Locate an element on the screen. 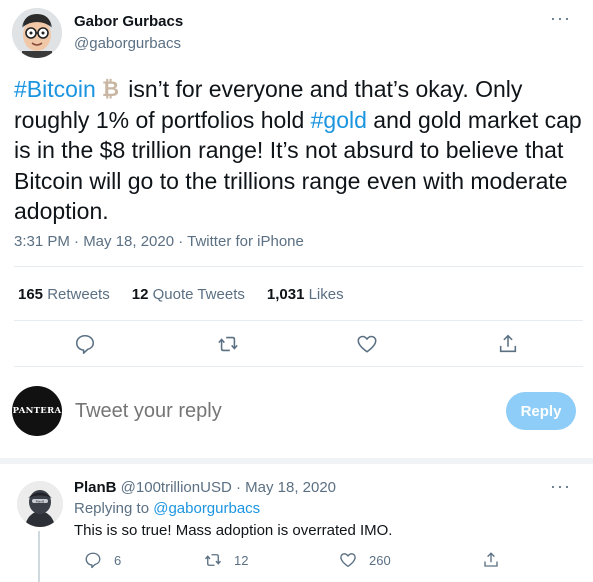  pantera-logo-text: PANTERA is located at coordinates (37, 411).